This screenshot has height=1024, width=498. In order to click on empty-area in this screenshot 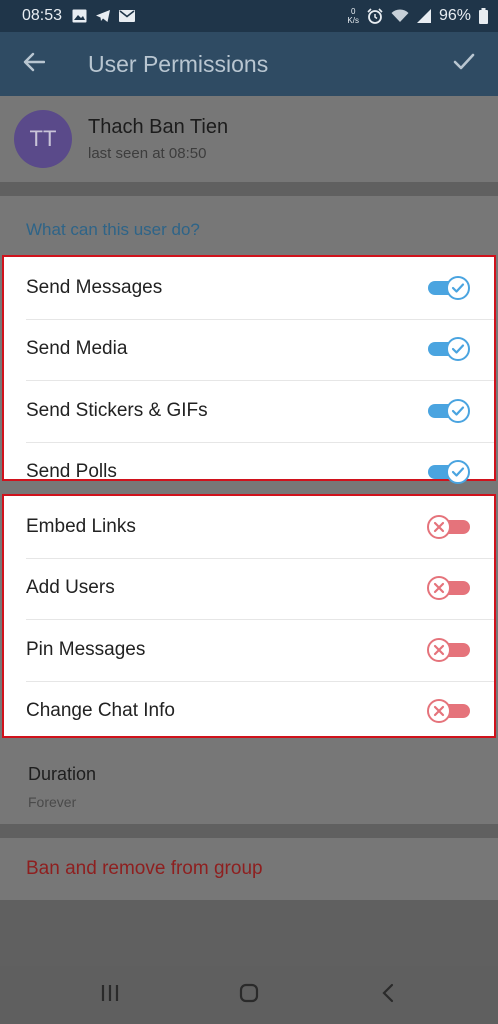, I will do `click(249, 933)`.